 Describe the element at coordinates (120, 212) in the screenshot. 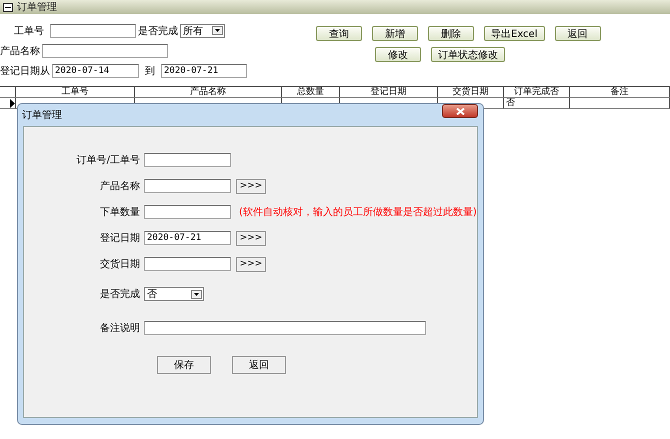

I see `field-label: 下单数量` at that location.